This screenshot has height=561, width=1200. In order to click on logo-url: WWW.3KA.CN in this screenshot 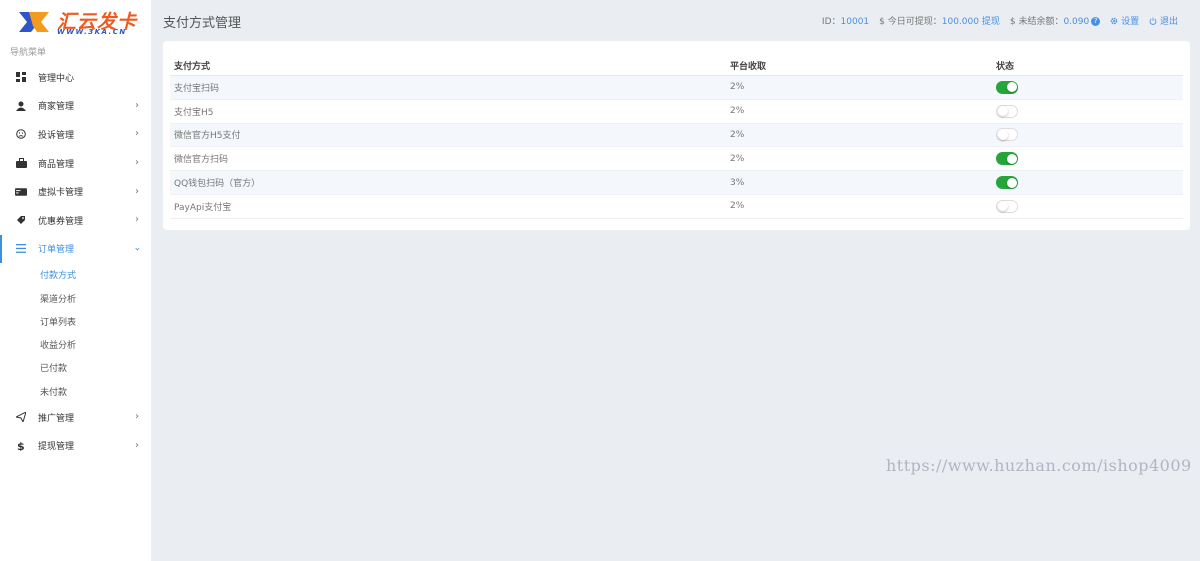, I will do `click(92, 32)`.